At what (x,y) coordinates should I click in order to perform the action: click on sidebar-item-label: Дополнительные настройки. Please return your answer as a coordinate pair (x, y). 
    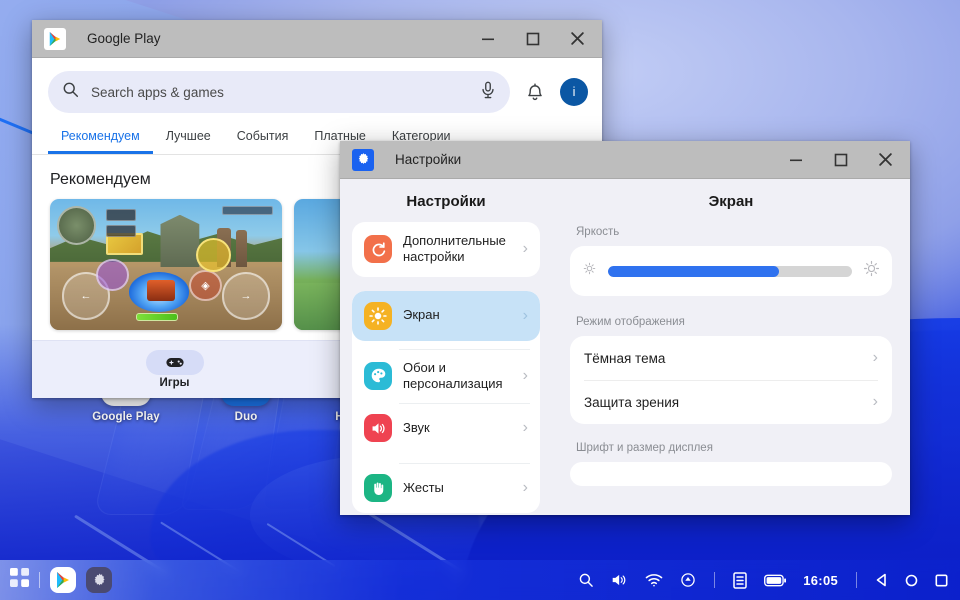
    Looking at the image, I should click on (454, 249).